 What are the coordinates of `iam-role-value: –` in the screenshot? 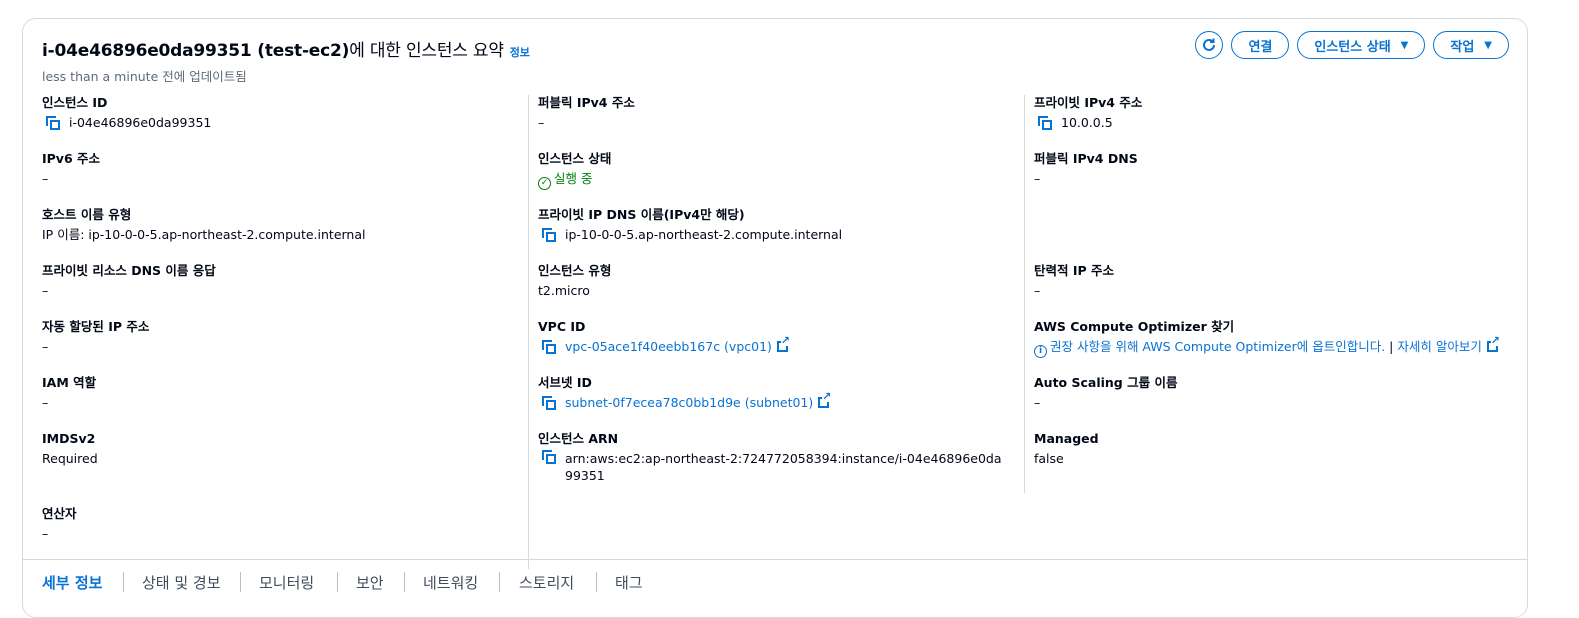 It's located at (45, 402).